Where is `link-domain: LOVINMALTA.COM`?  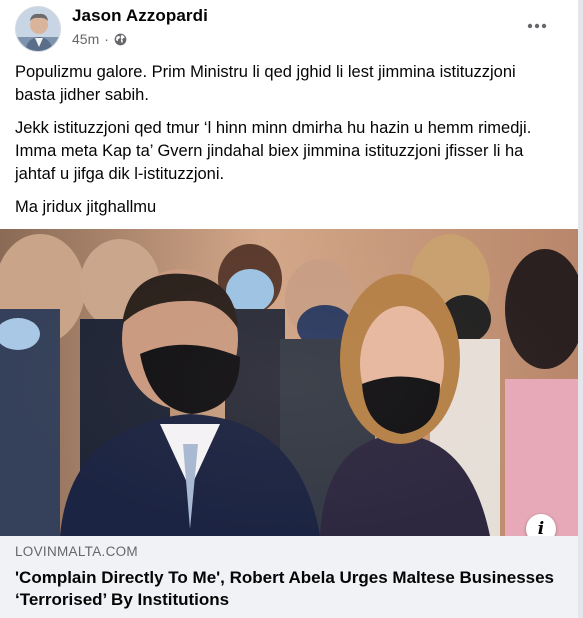 link-domain: LOVINMALTA.COM is located at coordinates (76, 551).